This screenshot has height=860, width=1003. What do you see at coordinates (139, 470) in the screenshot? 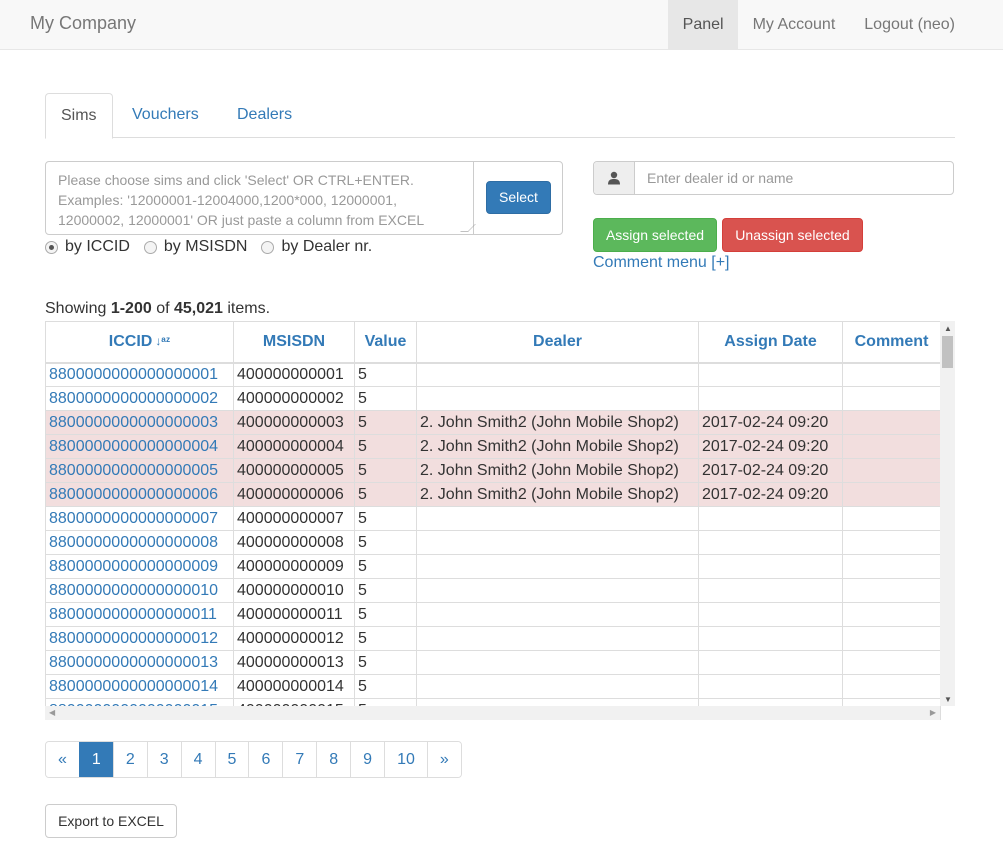
I see `cell-iccid: 8800000000000000005` at bounding box center [139, 470].